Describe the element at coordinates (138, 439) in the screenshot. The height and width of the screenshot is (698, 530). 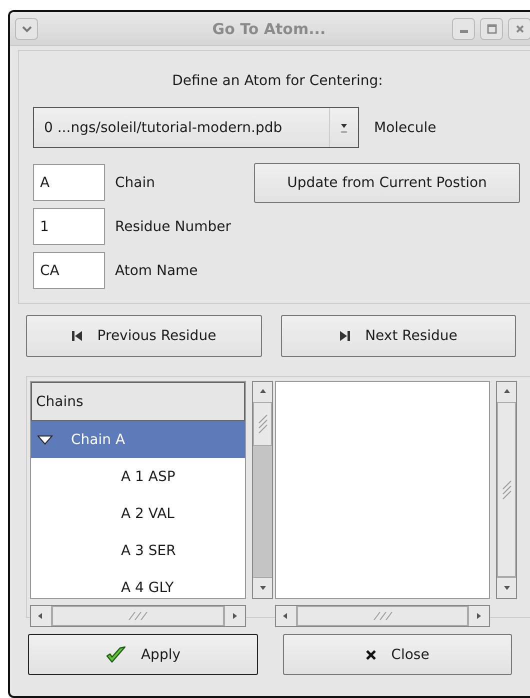
I see `tree-row: Chain A` at that location.